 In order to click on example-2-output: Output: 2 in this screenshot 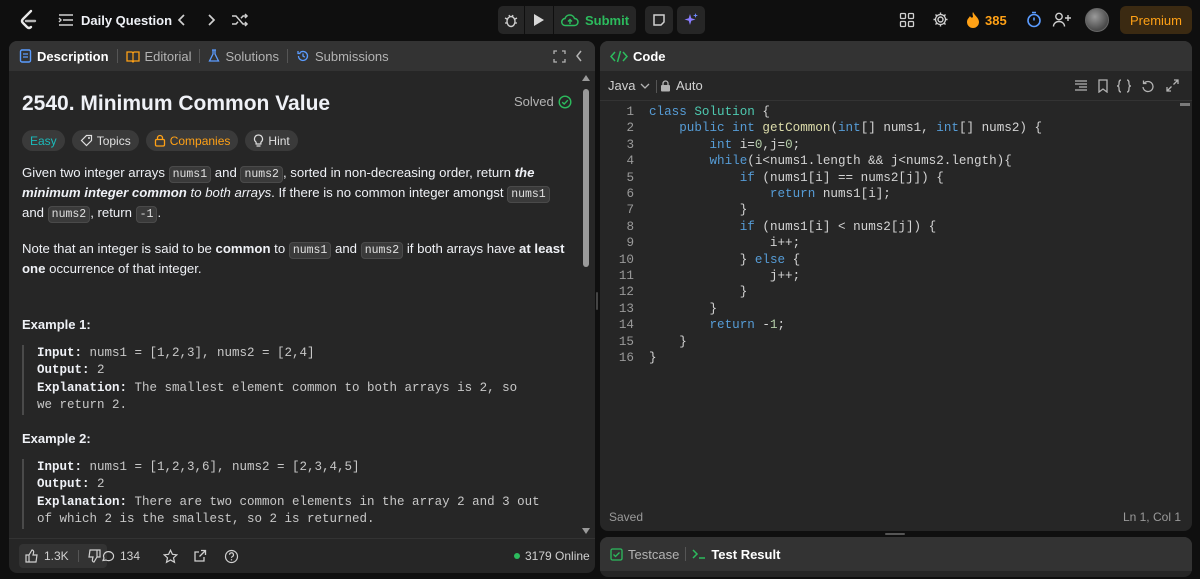, I will do `click(299, 484)`.